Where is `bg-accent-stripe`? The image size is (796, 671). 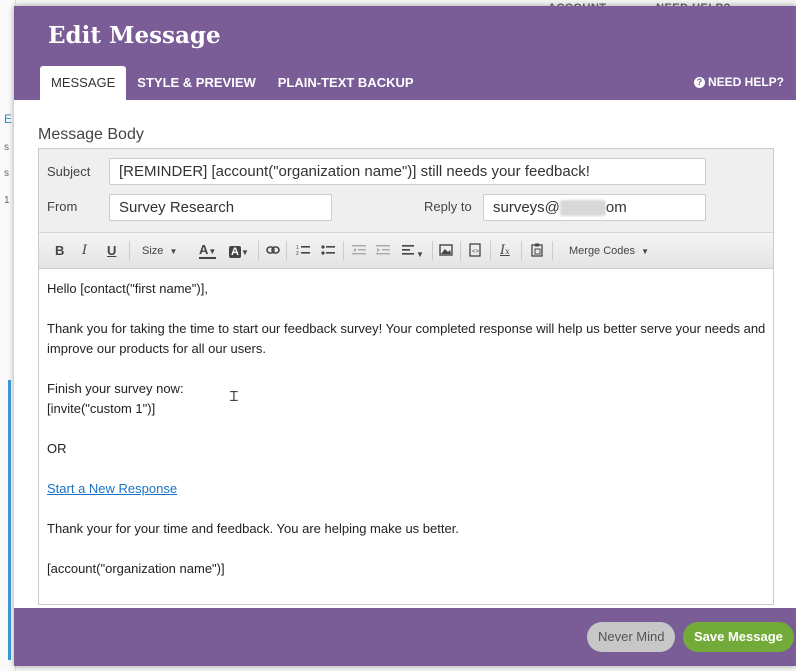 bg-accent-stripe is located at coordinates (9, 520).